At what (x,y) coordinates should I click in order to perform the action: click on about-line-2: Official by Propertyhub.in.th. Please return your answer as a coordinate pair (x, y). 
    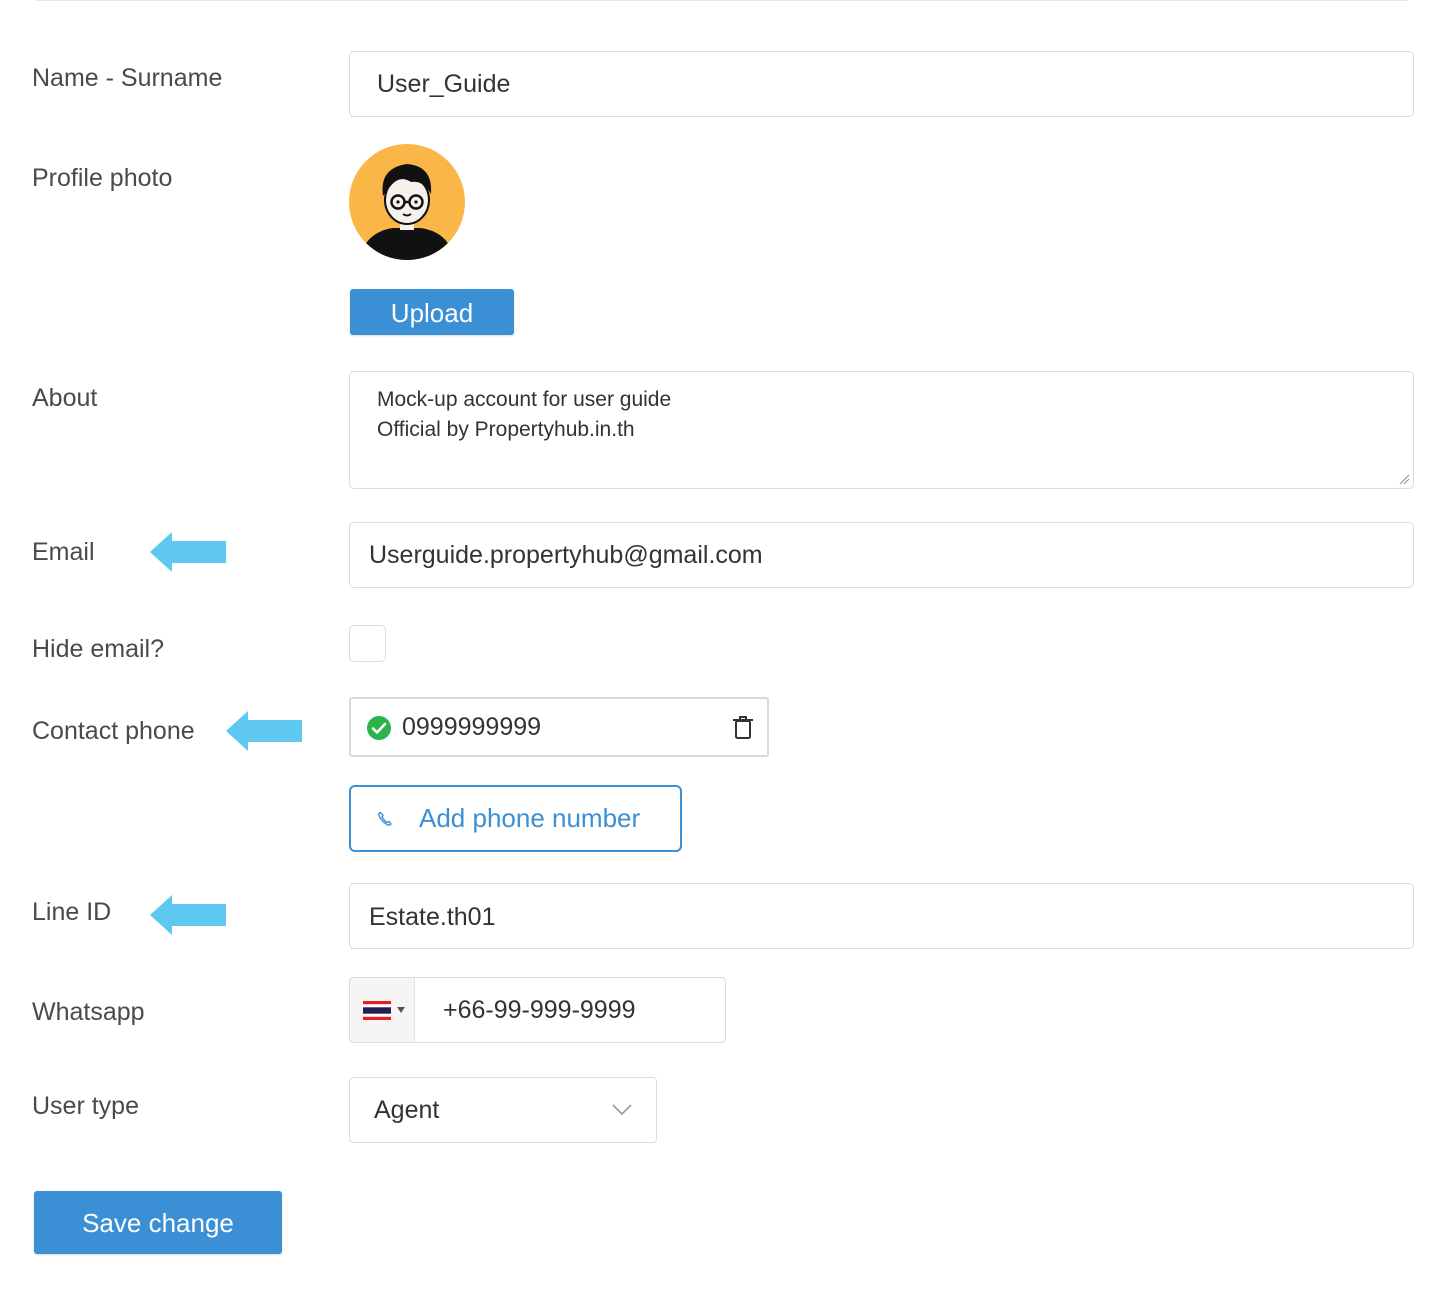
    Looking at the image, I should click on (506, 429).